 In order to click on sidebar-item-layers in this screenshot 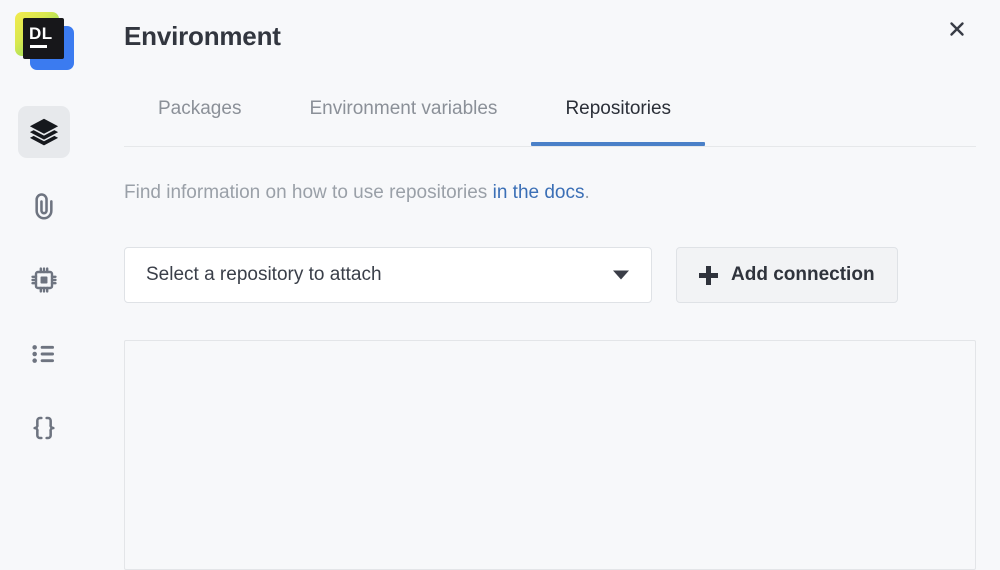, I will do `click(44, 132)`.